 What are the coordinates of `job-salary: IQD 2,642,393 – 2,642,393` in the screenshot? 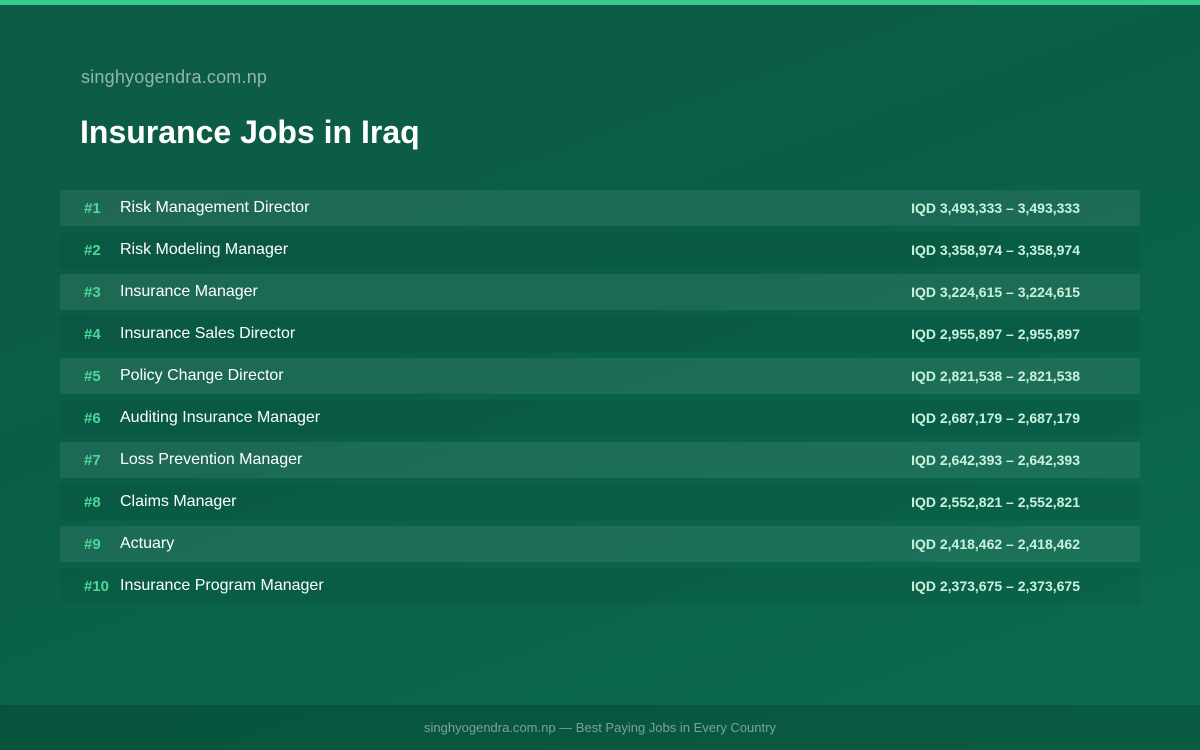 It's located at (995, 460).